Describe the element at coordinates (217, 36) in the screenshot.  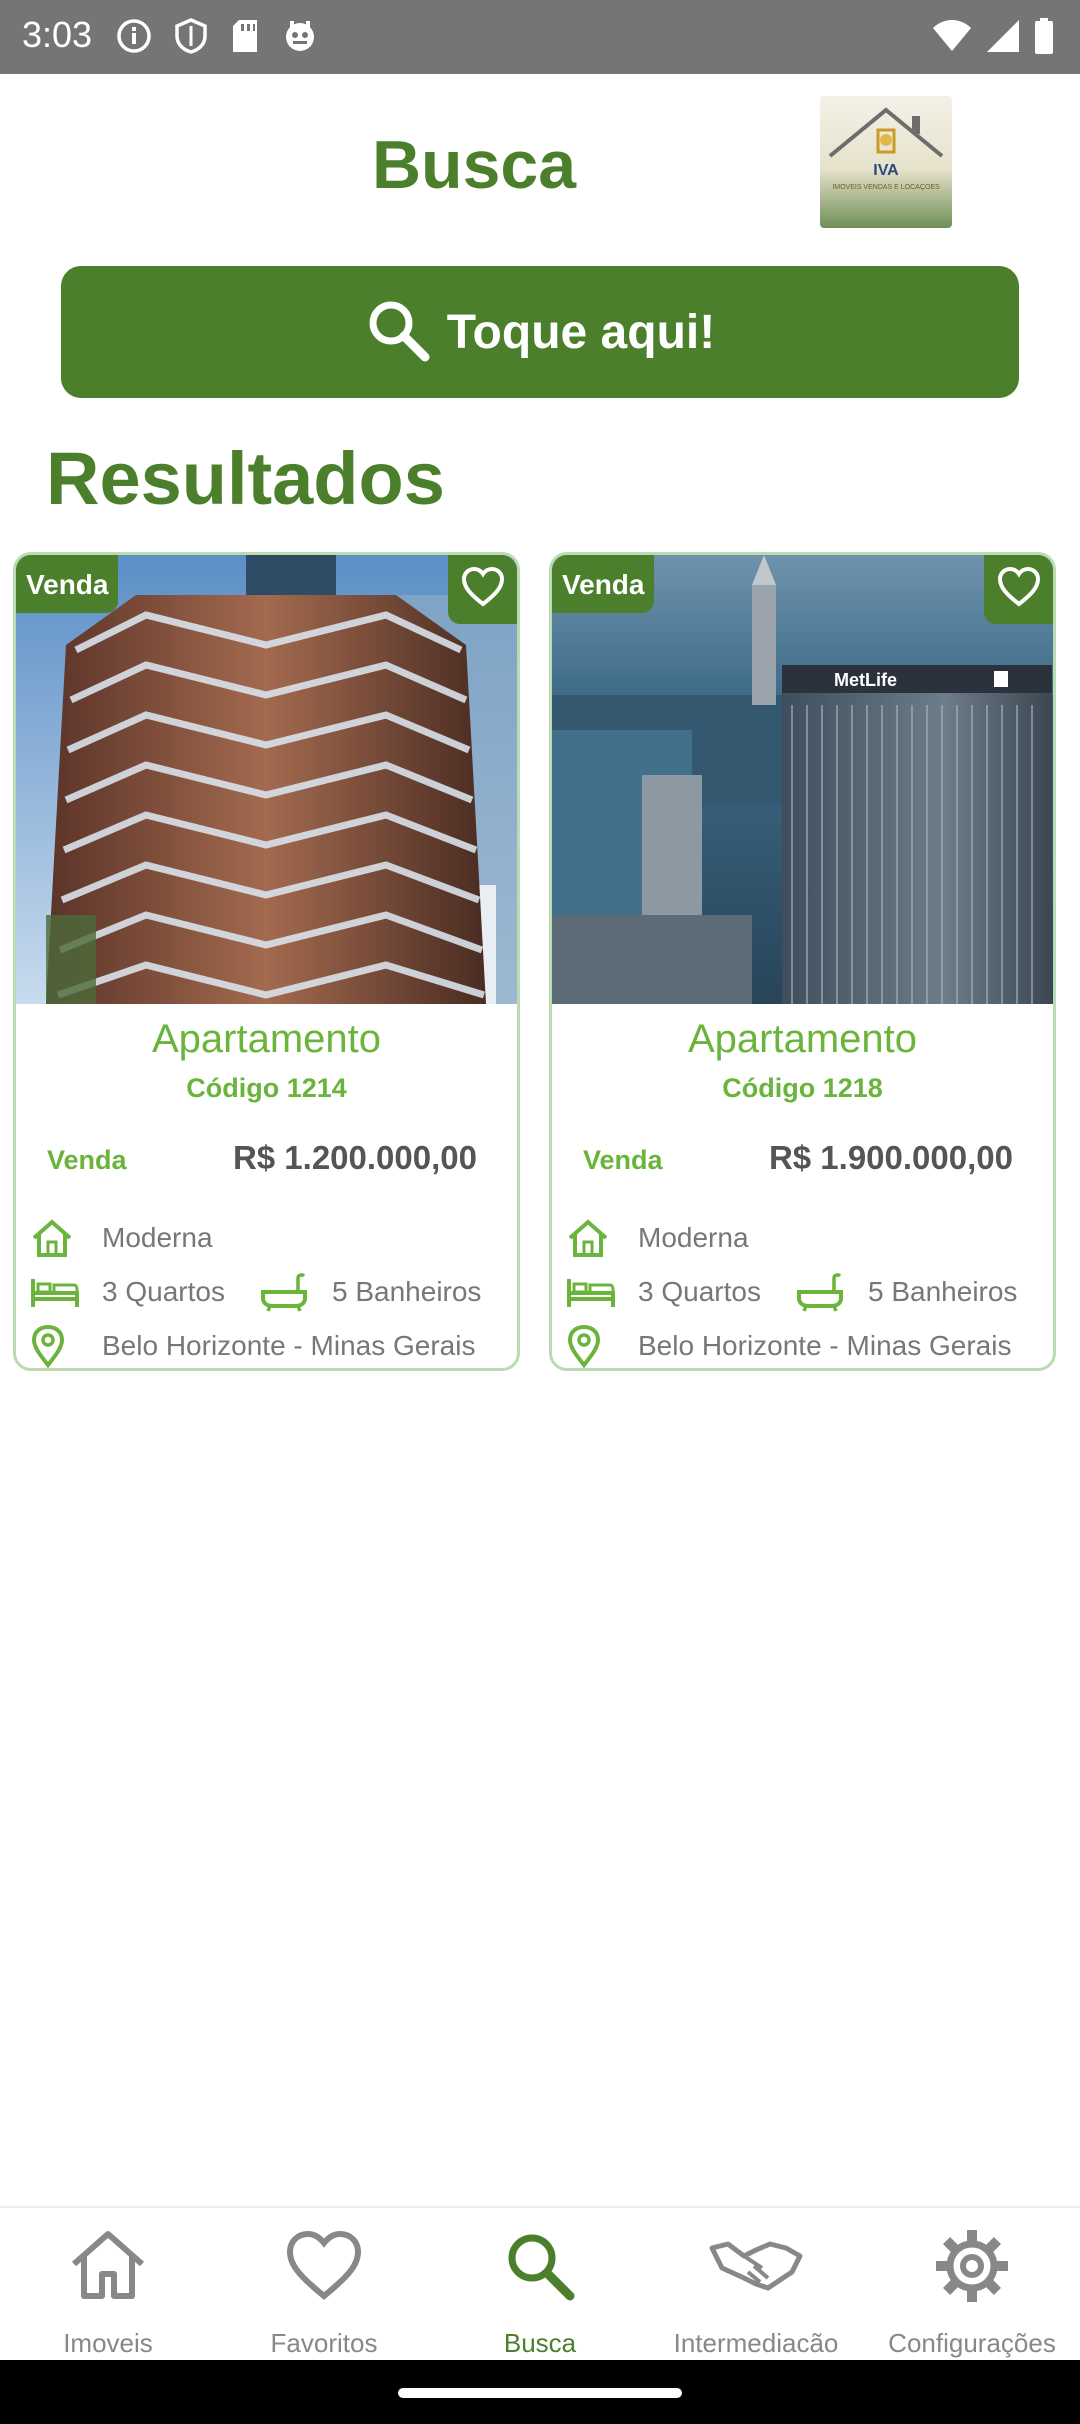
I see `status-icons-left` at that location.